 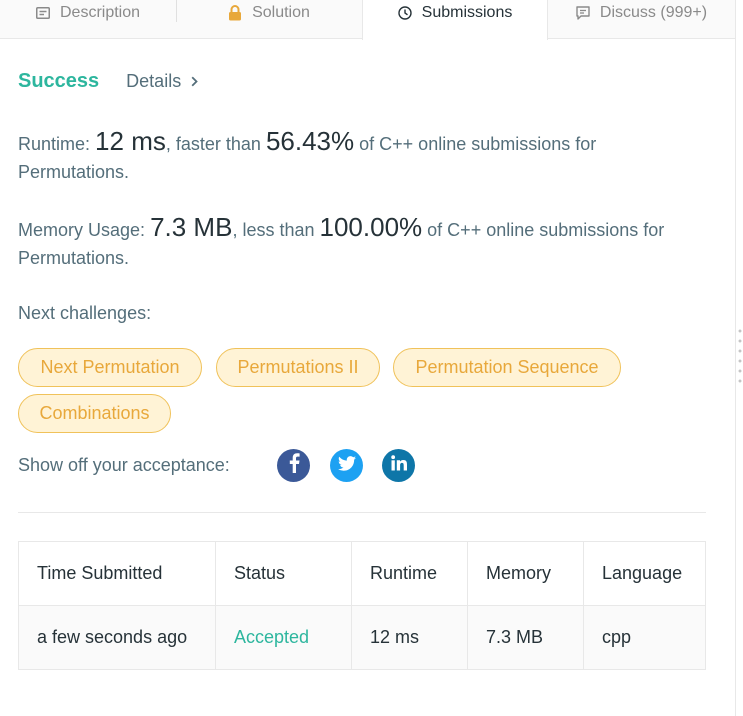 I want to click on tab-submissions: Submissions, so click(x=455, y=20).